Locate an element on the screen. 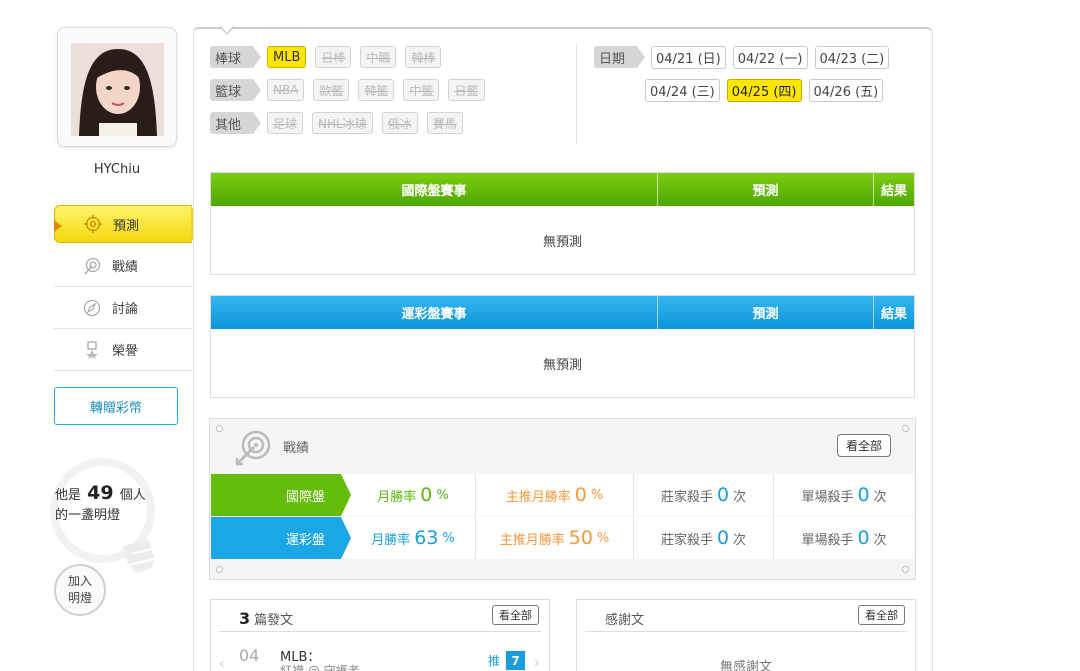 The height and width of the screenshot is (671, 1080). thanks-title: 感謝文 is located at coordinates (625, 620).